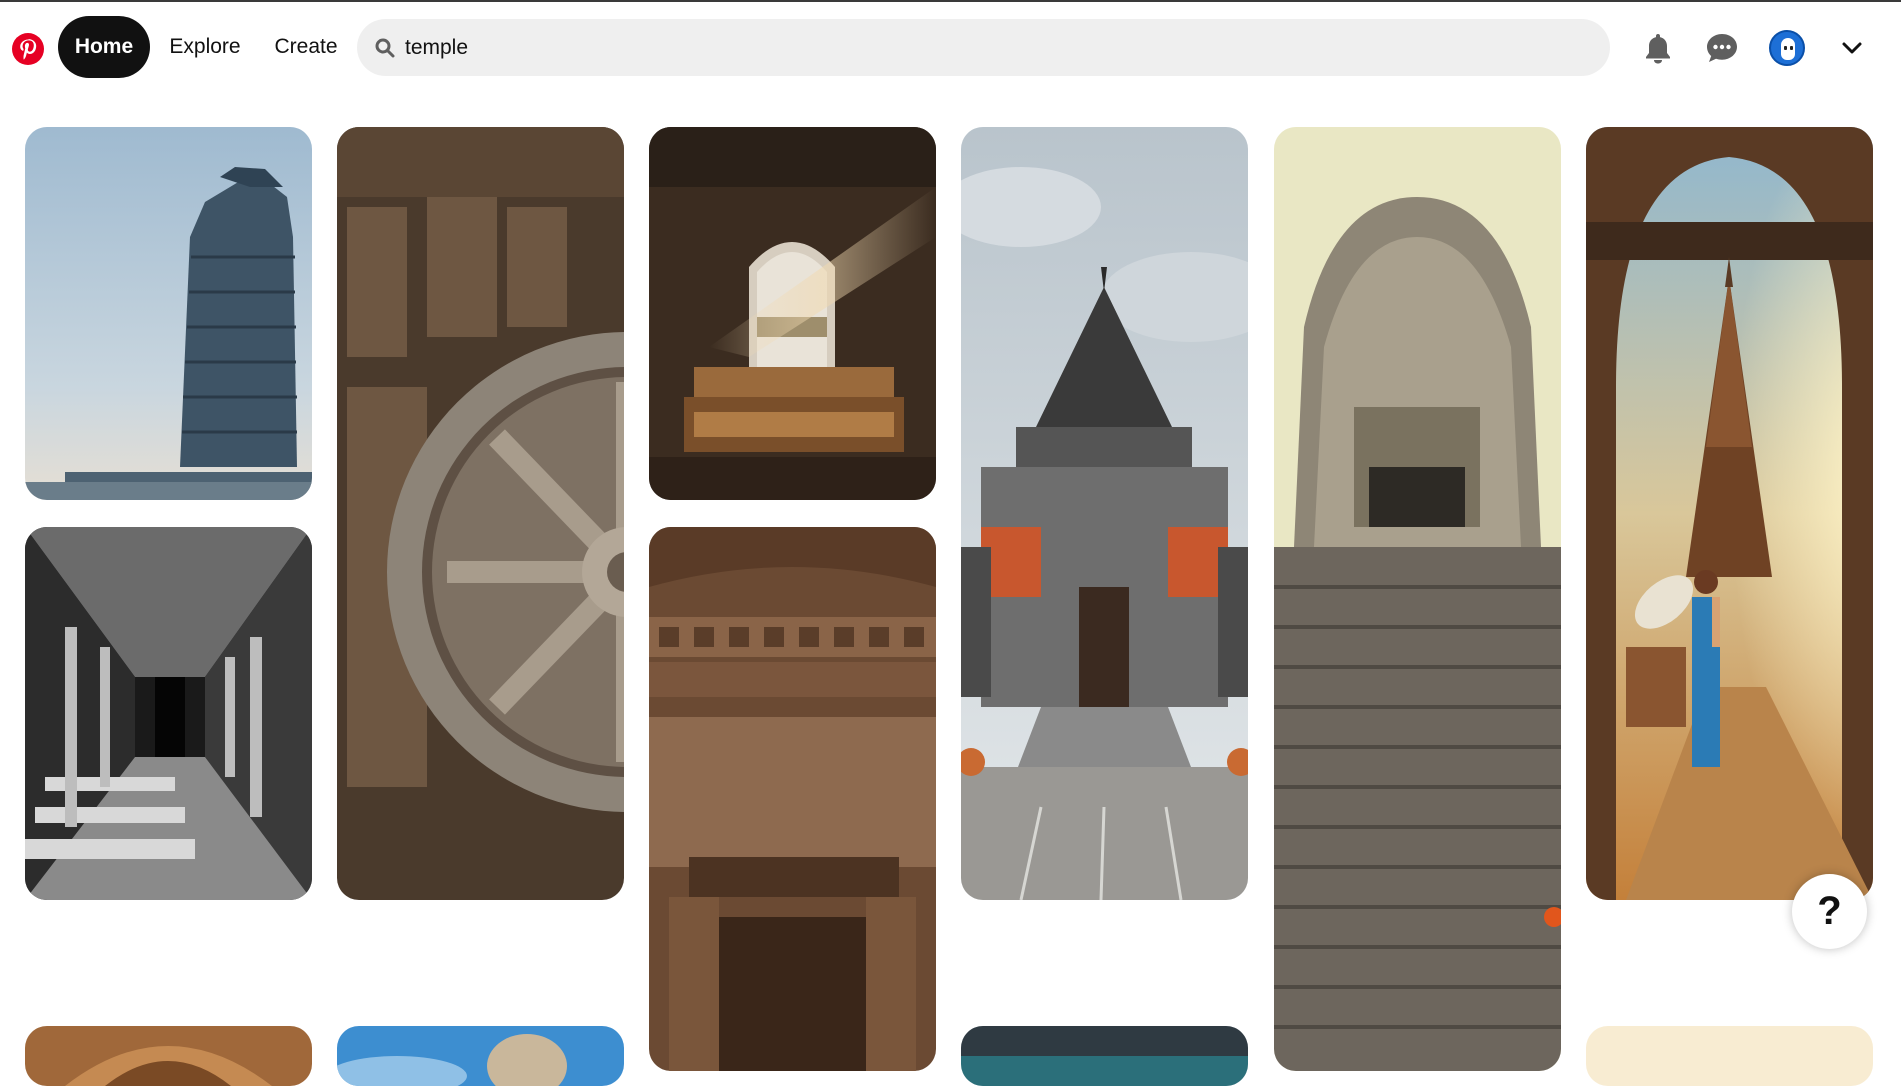  I want to click on top-navigation-bar: Home Explore Create, so click(950, 49).